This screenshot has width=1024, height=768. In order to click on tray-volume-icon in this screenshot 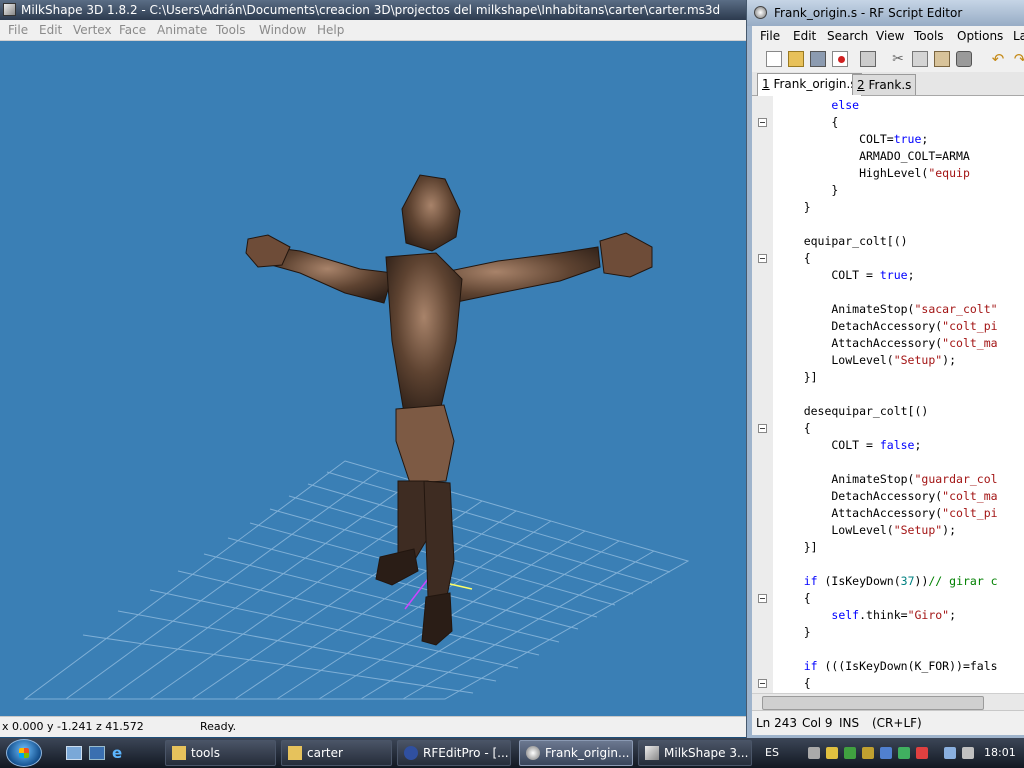, I will do `click(968, 753)`.